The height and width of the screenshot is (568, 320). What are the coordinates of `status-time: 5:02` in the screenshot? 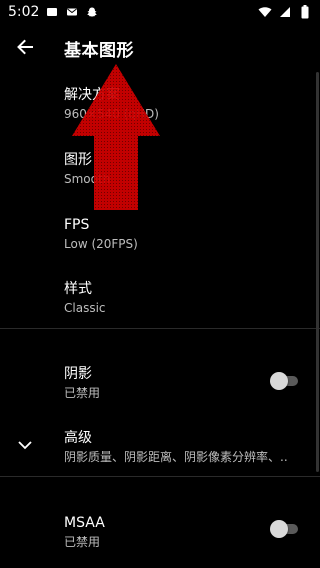 It's located at (24, 12).